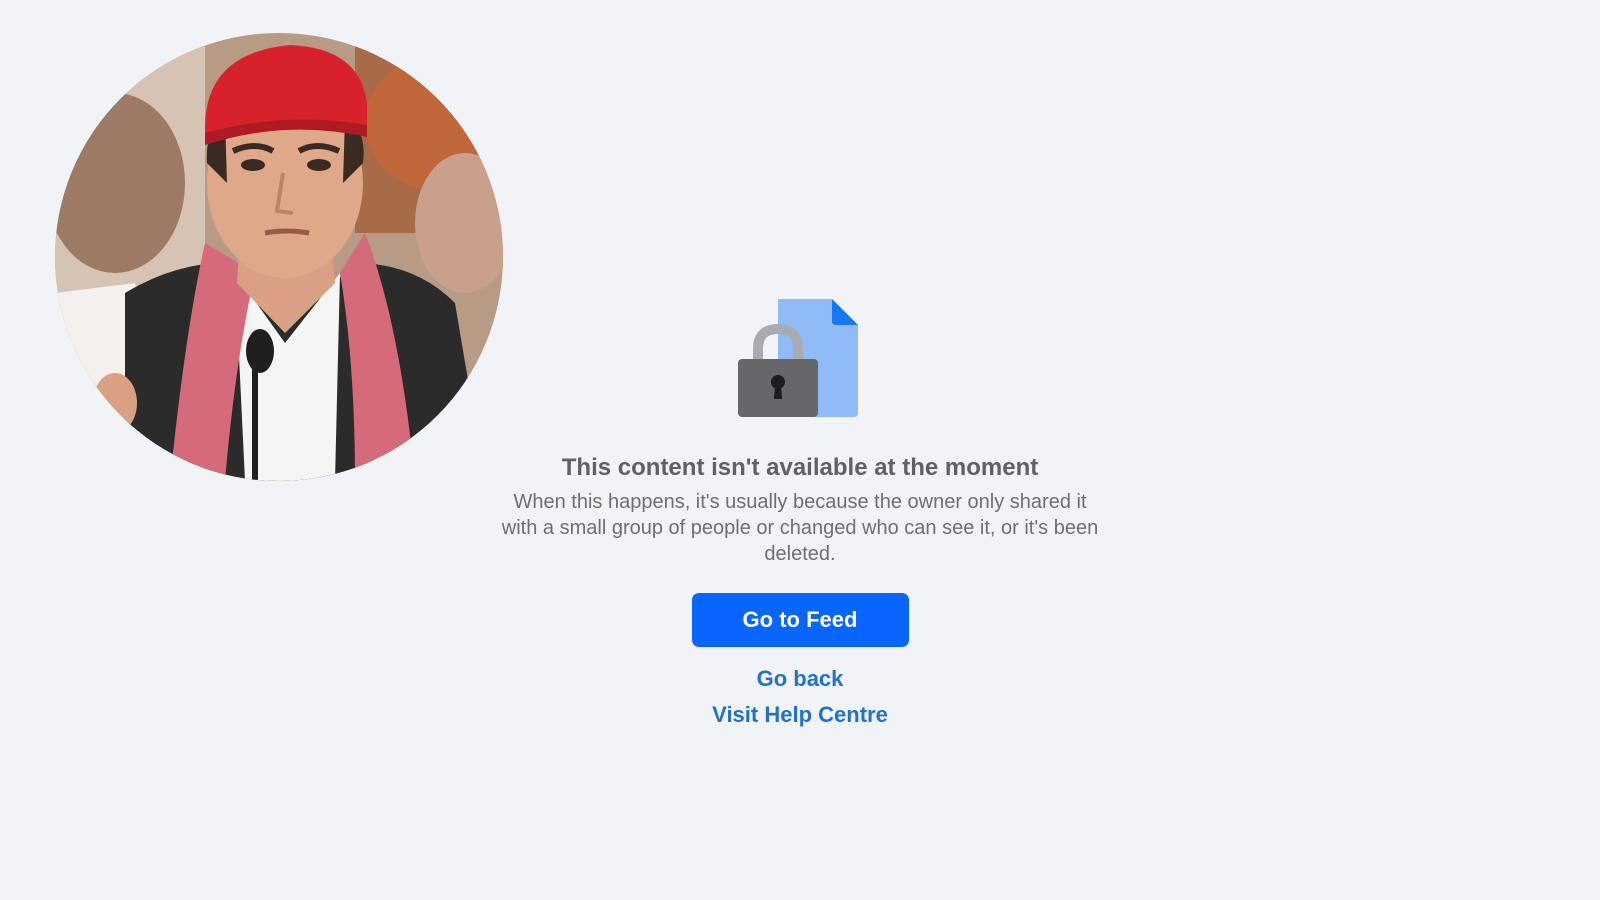  Describe the element at coordinates (800, 620) in the screenshot. I see `go-to-feed-button: Go to Feed` at that location.